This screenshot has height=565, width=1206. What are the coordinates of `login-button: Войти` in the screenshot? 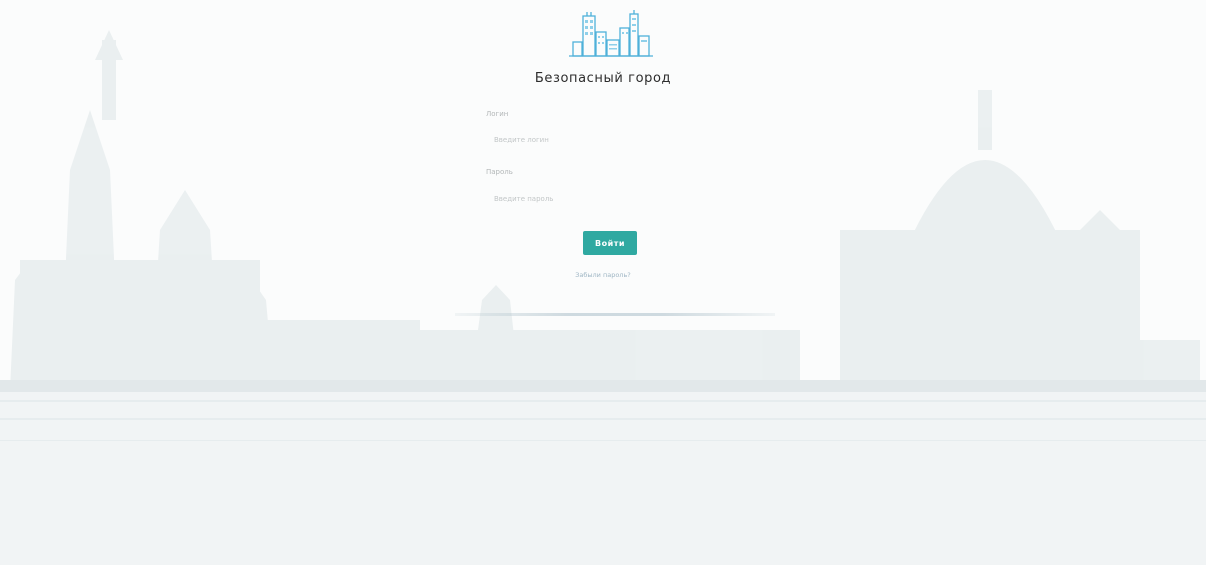 It's located at (610, 243).